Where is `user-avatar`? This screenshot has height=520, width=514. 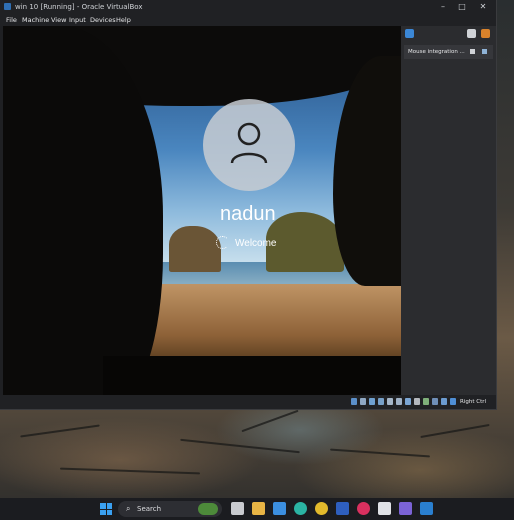
user-avatar is located at coordinates (249, 145).